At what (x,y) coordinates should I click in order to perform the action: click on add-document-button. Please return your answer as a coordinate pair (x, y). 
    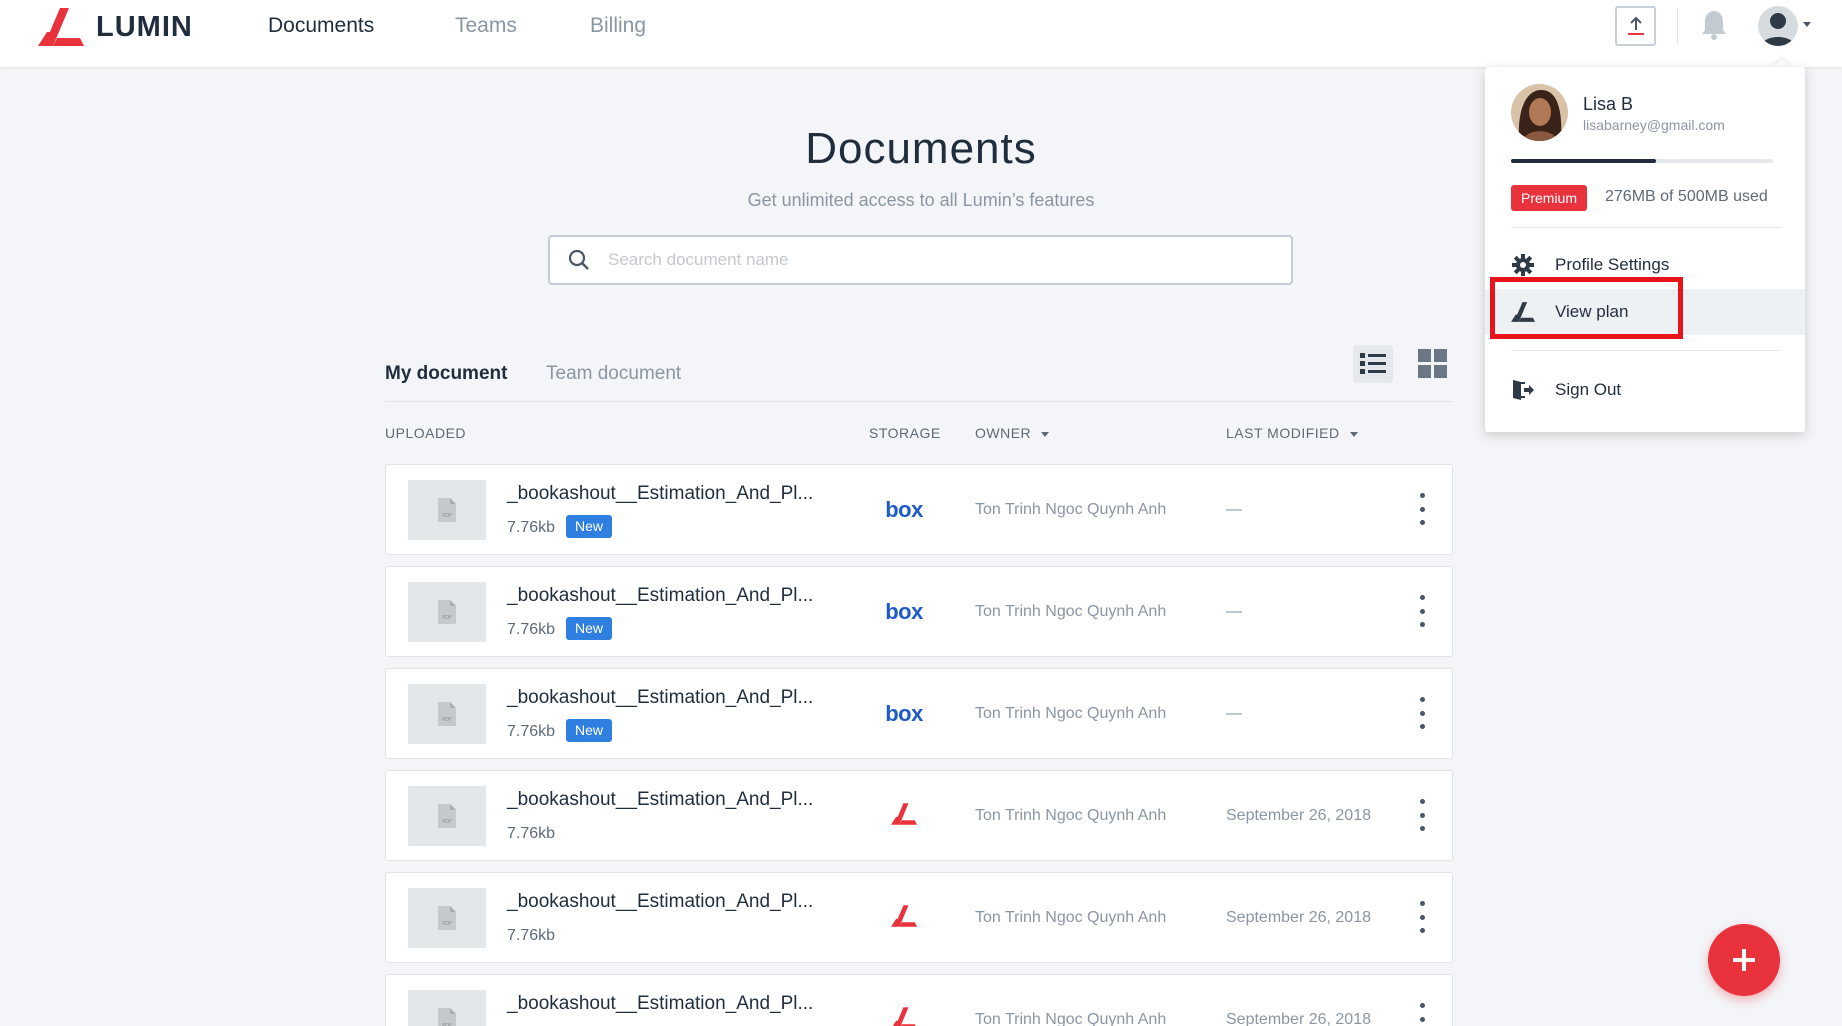
    Looking at the image, I should click on (1744, 960).